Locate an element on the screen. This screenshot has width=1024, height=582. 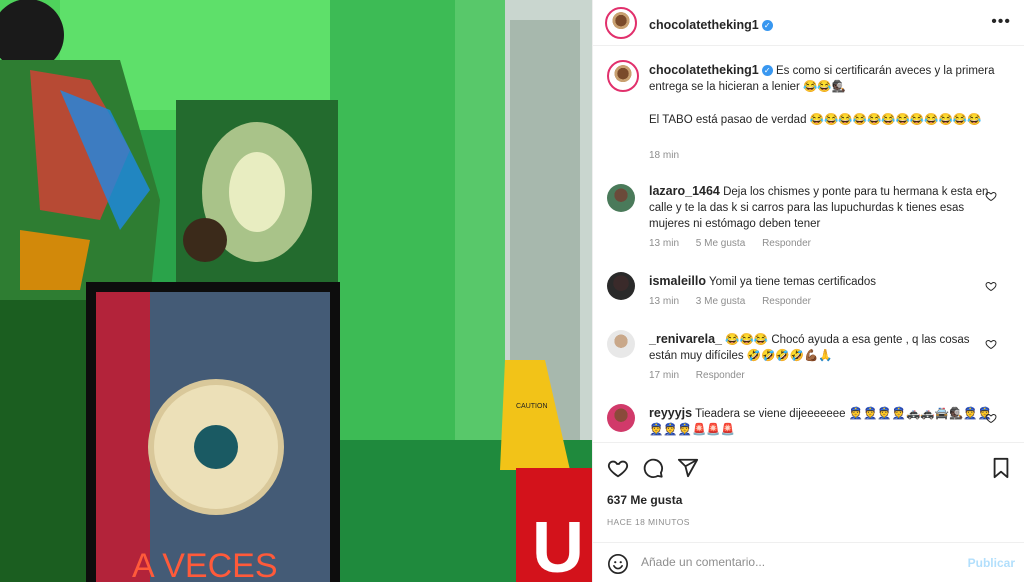
post-header: chocolatetheking1 ✓ ••• is located at coordinates (808, 23).